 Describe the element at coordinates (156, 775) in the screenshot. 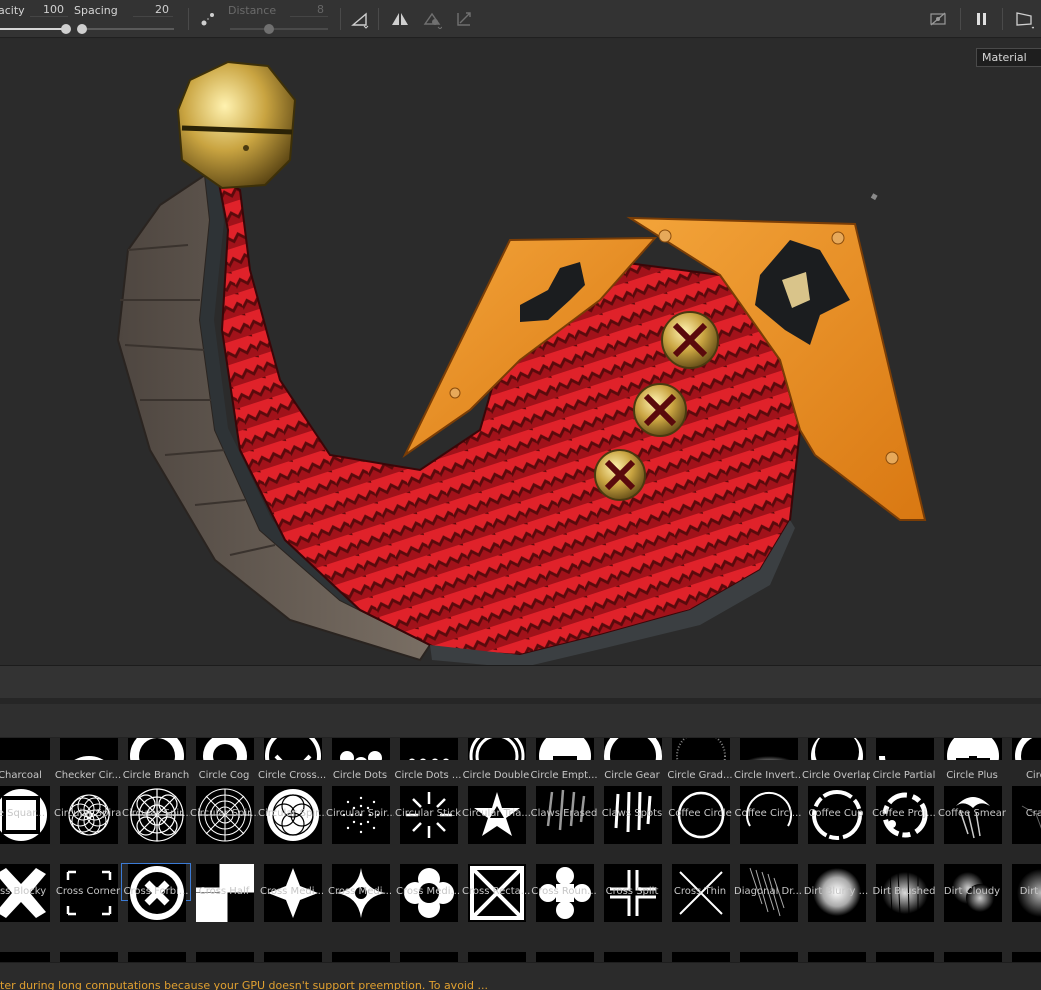

I see `brush-item-label: Circle Branch` at that location.